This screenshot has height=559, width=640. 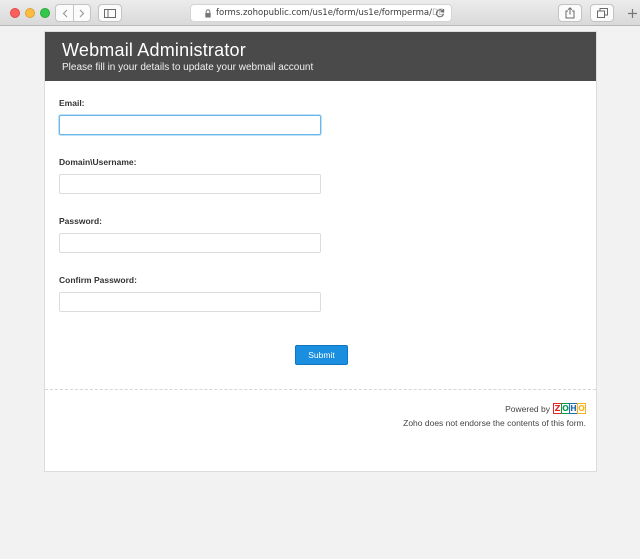 I want to click on history-nav, so click(x=73, y=13).